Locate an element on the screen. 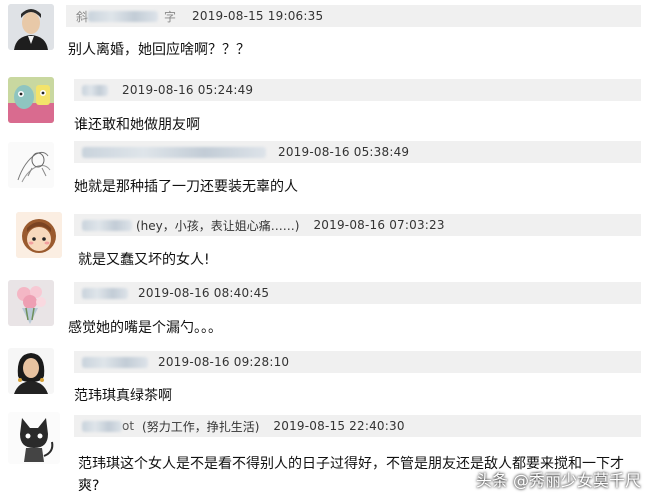 This screenshot has width=653, height=501. comment-meta-bar: 2019-08-16 05:38:49 is located at coordinates (357, 152).